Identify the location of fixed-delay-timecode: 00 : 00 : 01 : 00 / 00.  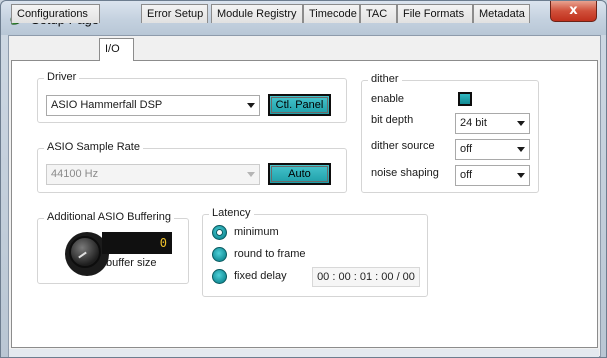
(366, 277).